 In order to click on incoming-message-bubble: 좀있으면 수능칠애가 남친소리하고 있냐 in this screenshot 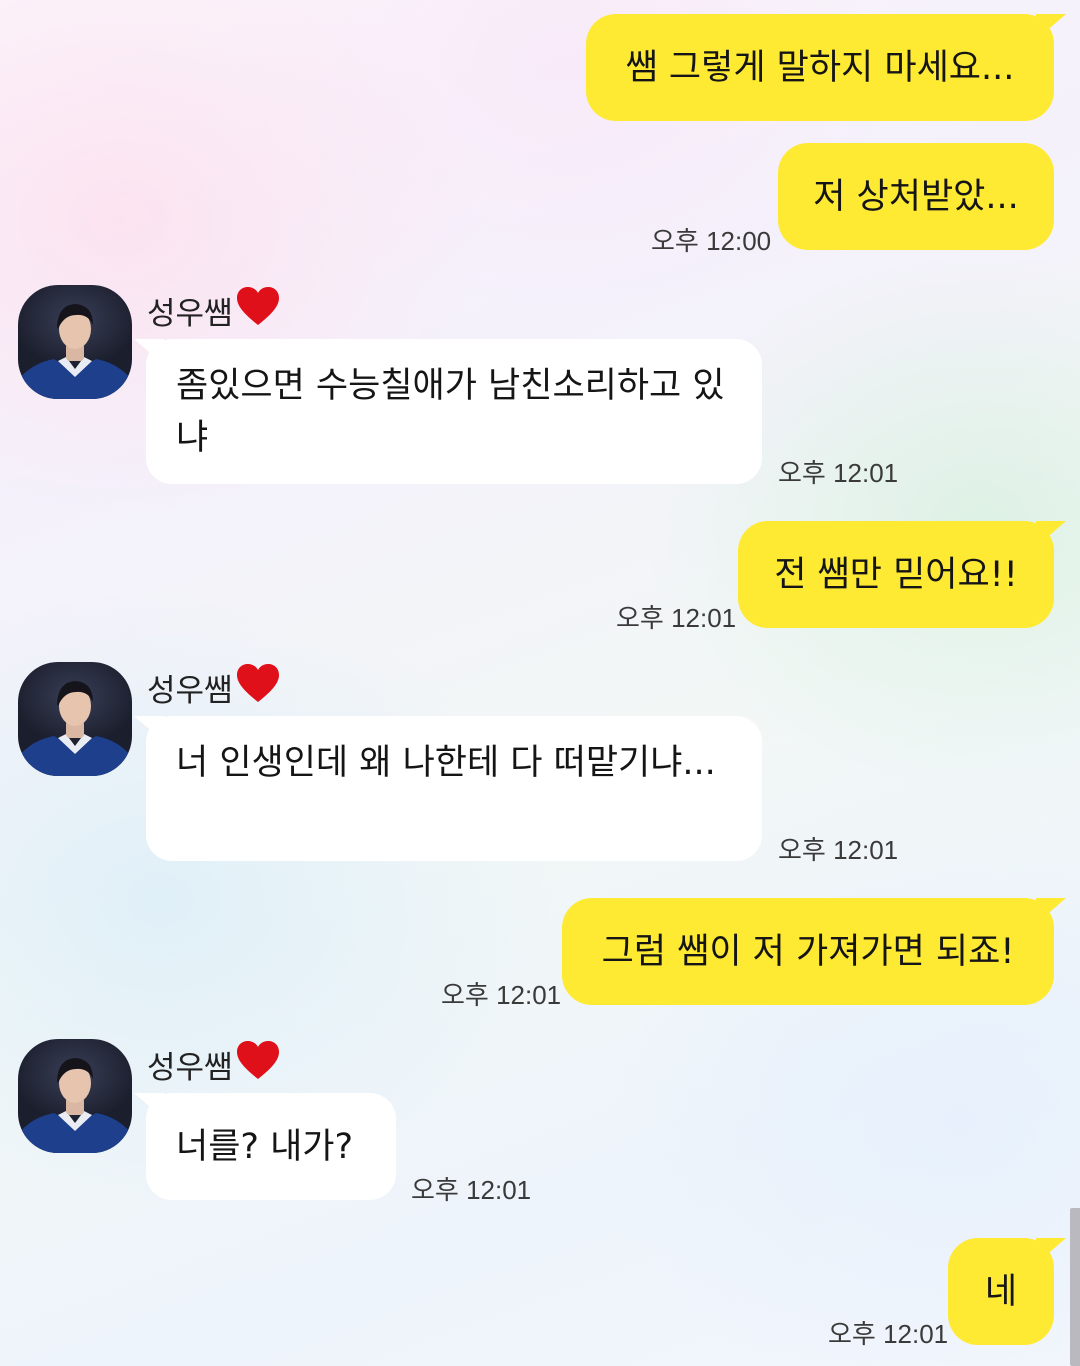, I will do `click(448, 411)`.